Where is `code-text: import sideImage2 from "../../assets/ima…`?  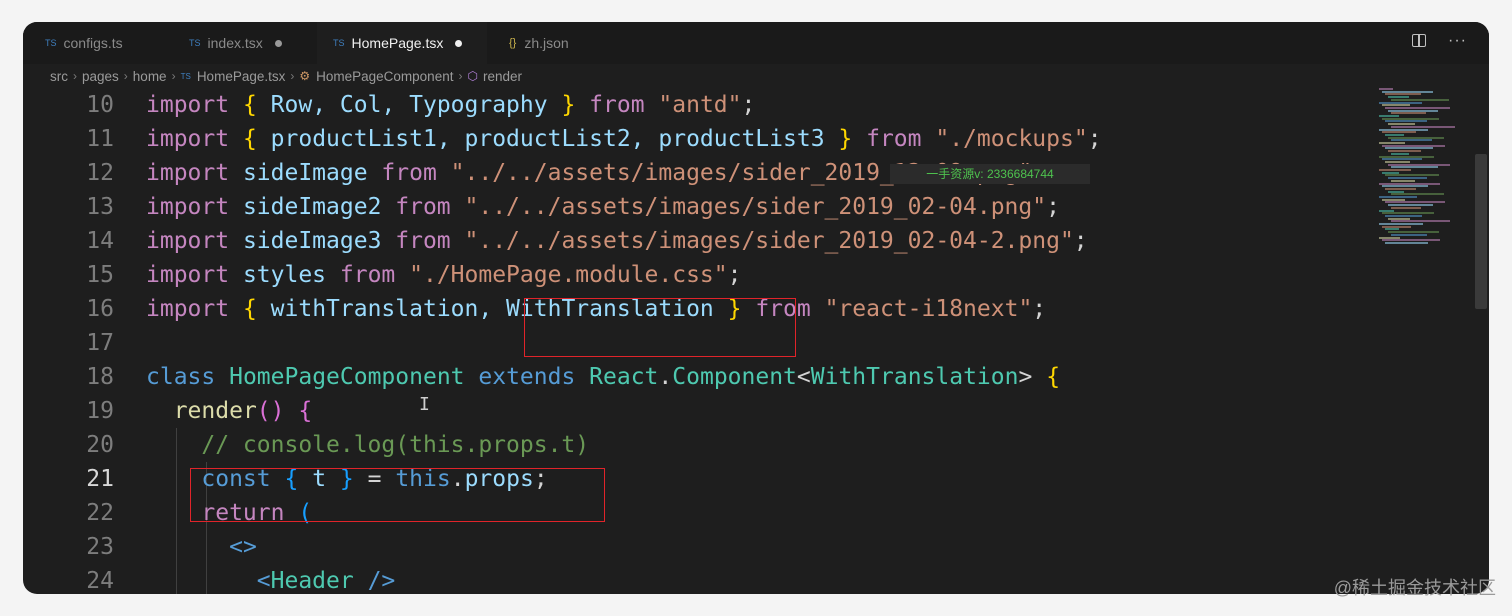 code-text: import sideImage2 from "../../assets/ima… is located at coordinates (603, 207).